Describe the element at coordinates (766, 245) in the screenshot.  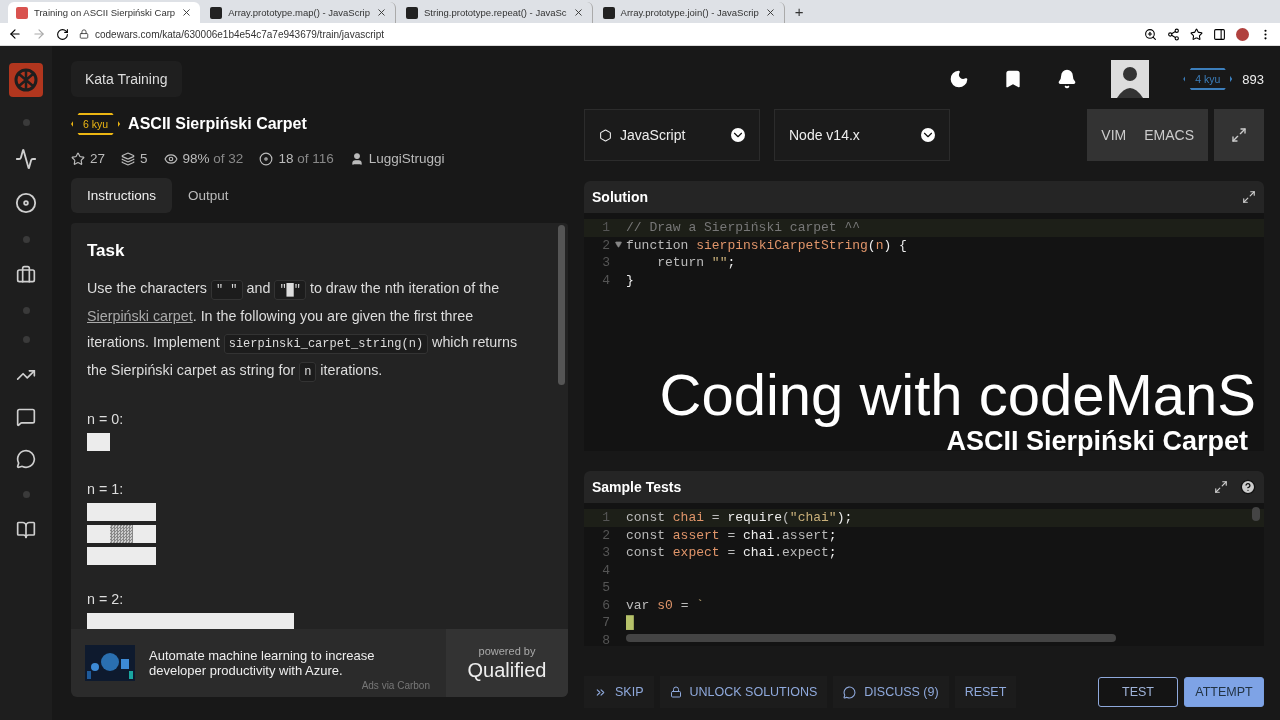
I see `code-line: function sierpinskiCarpetString(n) {` at that location.